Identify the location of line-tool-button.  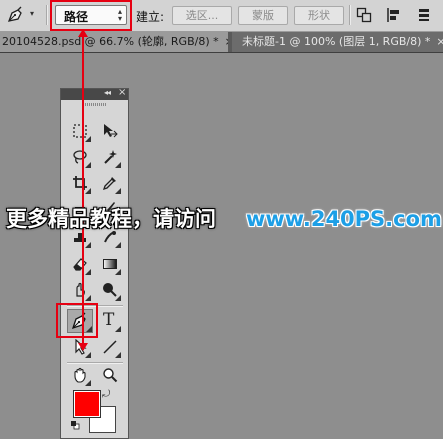
(110, 347).